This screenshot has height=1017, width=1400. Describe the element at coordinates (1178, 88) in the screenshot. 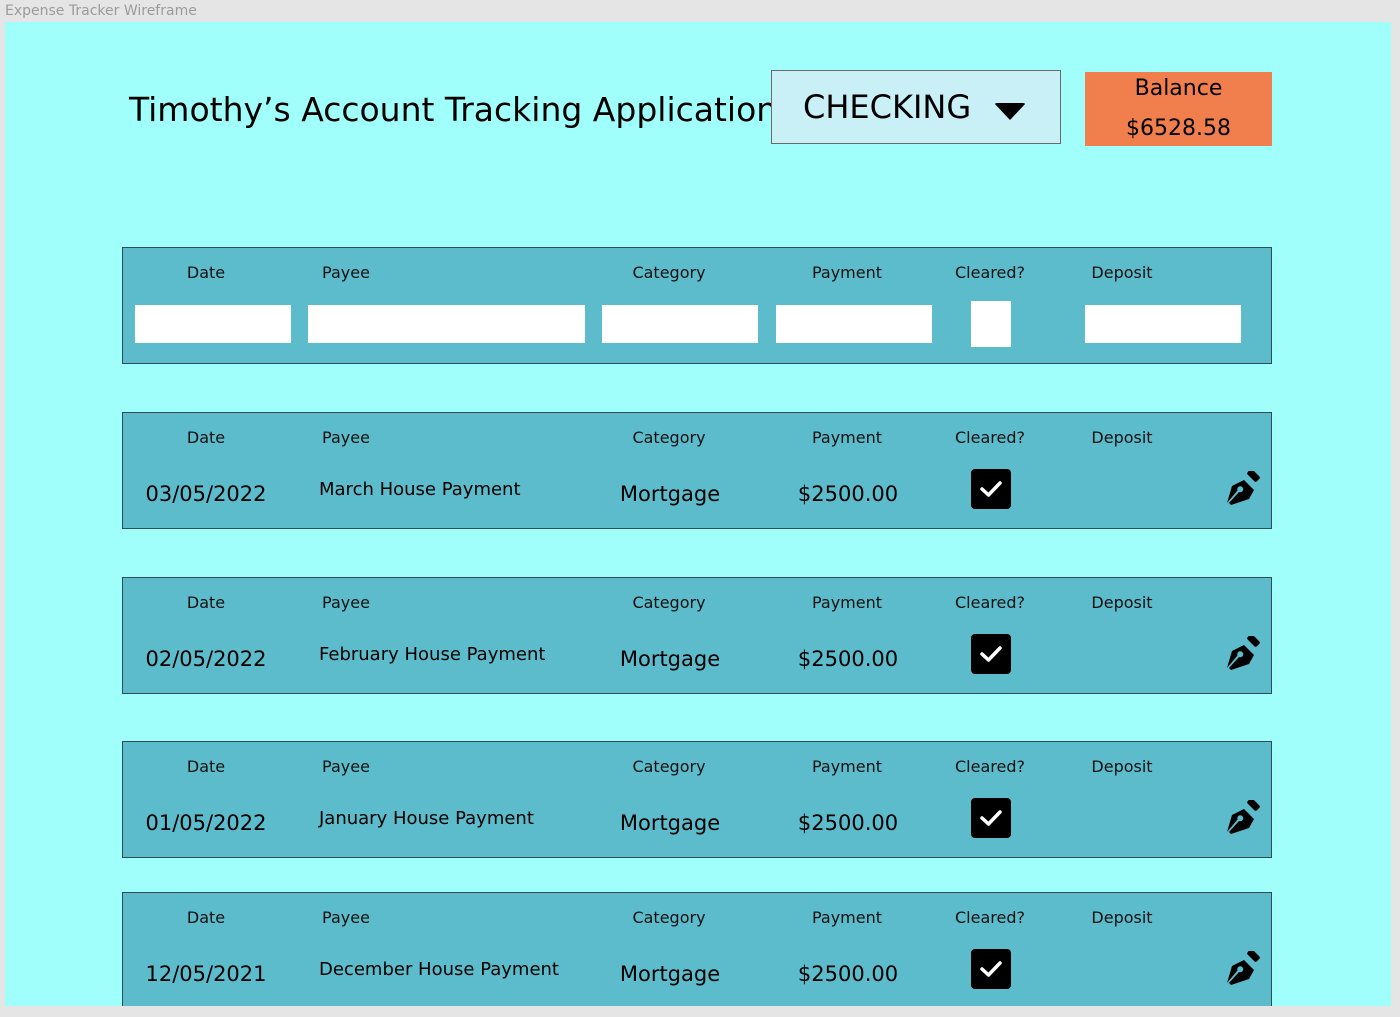

I see `balance-label: Balance` at that location.